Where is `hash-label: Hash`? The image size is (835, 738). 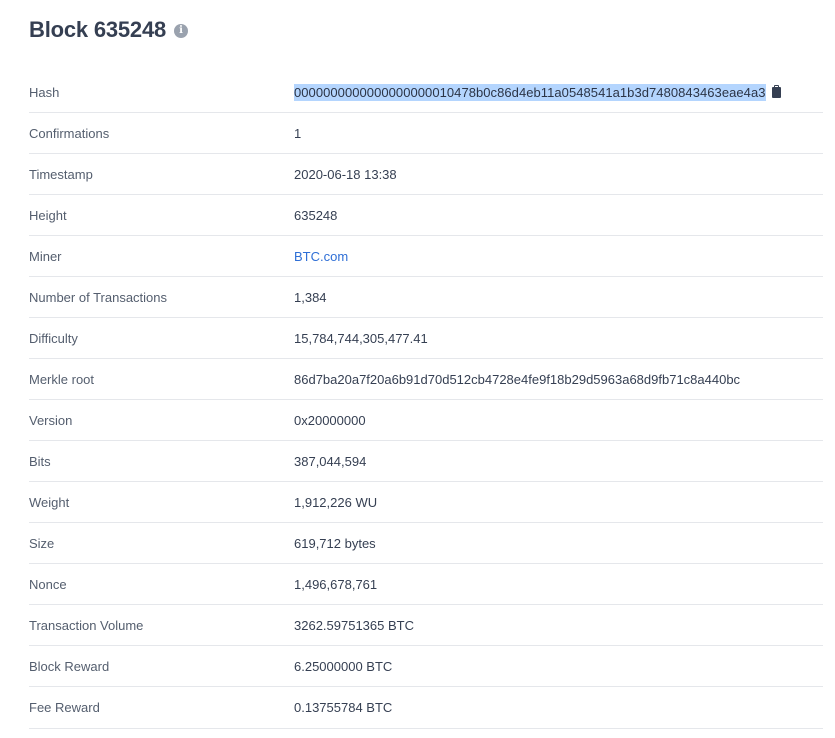 hash-label: Hash is located at coordinates (44, 92).